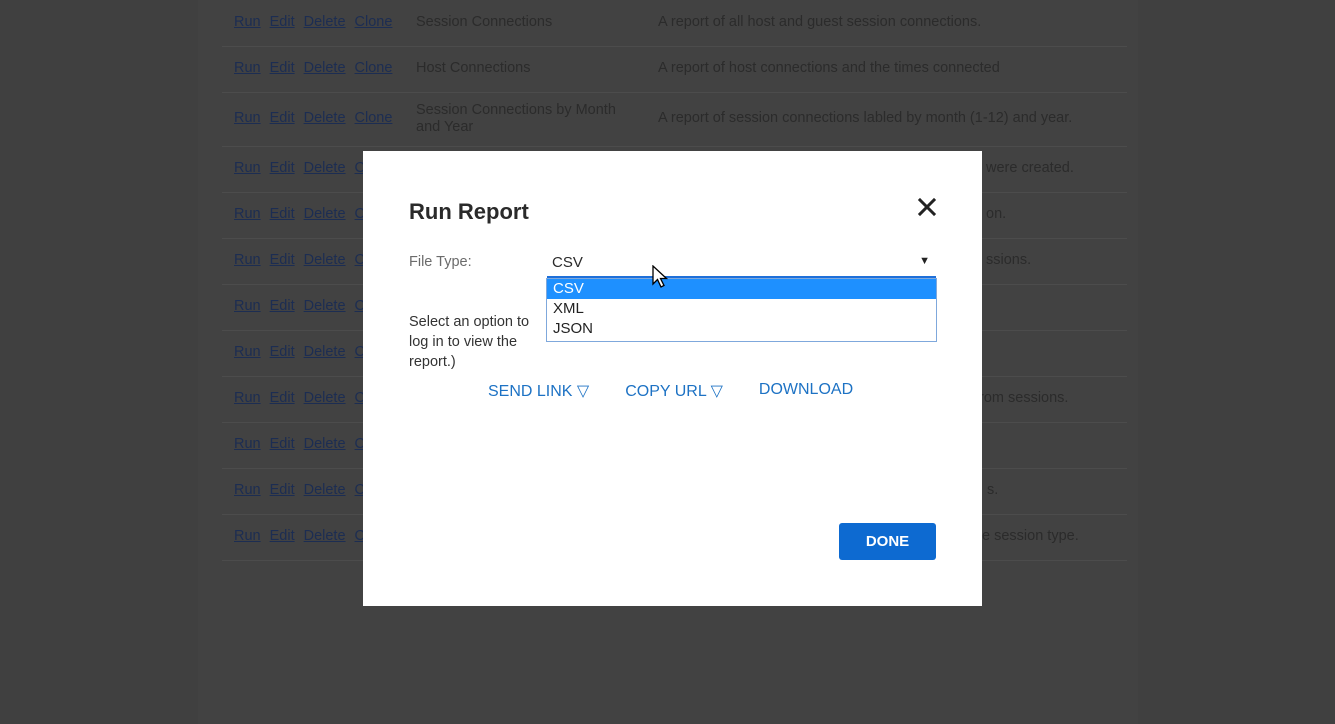 The width and height of the screenshot is (1335, 724). I want to click on file-type-select: CSV ▼, so click(741, 264).